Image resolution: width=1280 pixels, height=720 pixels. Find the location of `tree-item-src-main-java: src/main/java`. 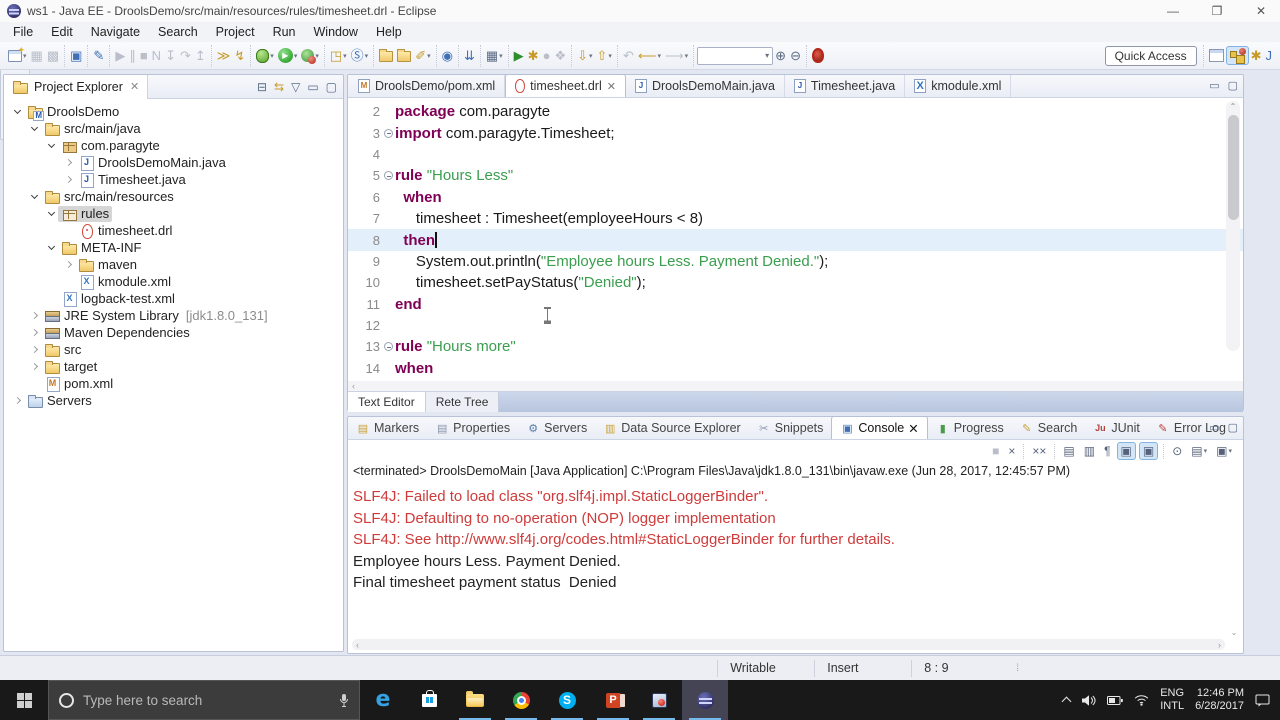

tree-item-src-main-java: src/main/java is located at coordinates (173, 128).